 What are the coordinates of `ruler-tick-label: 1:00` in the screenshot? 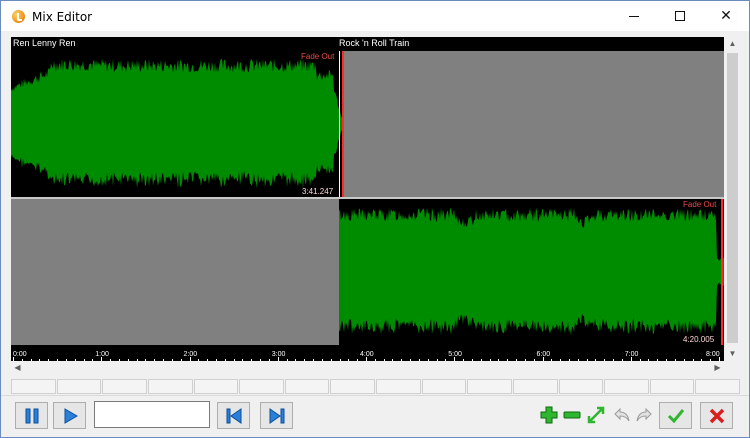 It's located at (102, 354).